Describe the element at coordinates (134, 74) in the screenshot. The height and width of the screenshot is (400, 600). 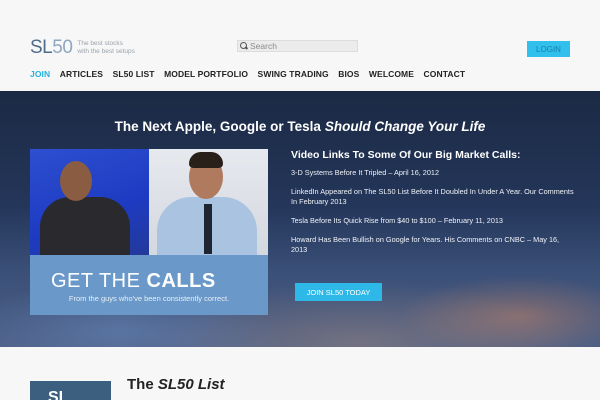
I see `nav-item-sl50-list: SL50 LIST` at that location.